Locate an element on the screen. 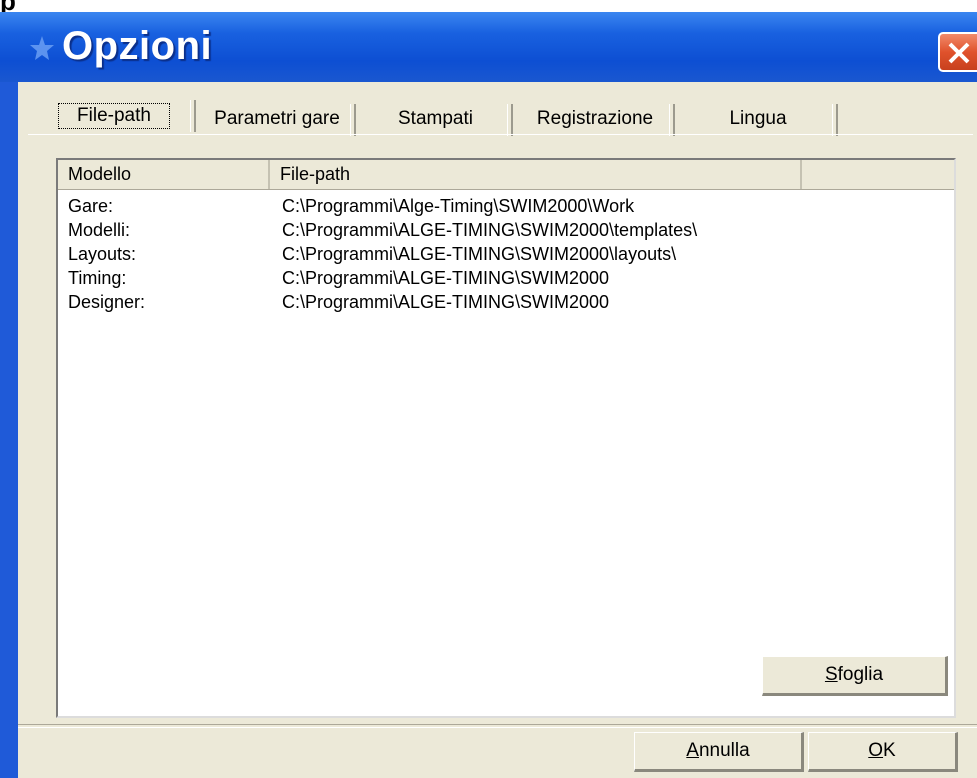 Image resolution: width=977 pixels, height=778 pixels. app-star-icon is located at coordinates (42, 48).